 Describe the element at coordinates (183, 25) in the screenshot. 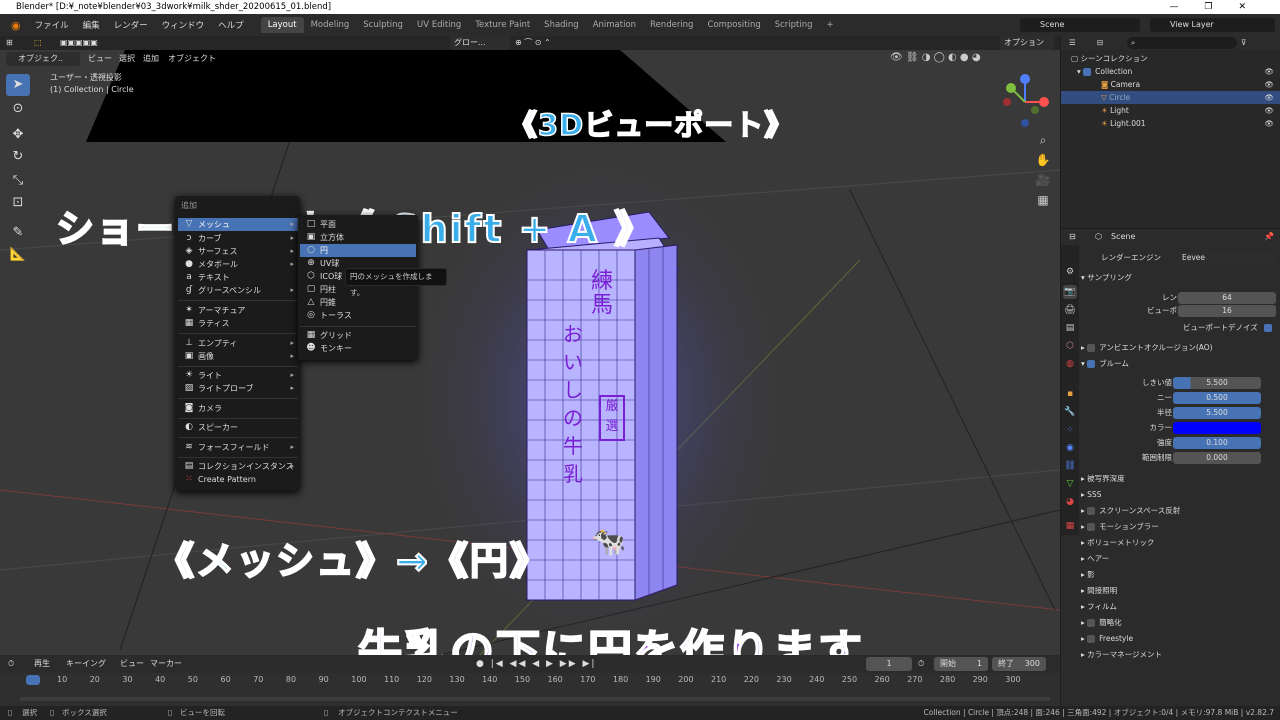

I see `menu-window: ウィンドウ` at that location.